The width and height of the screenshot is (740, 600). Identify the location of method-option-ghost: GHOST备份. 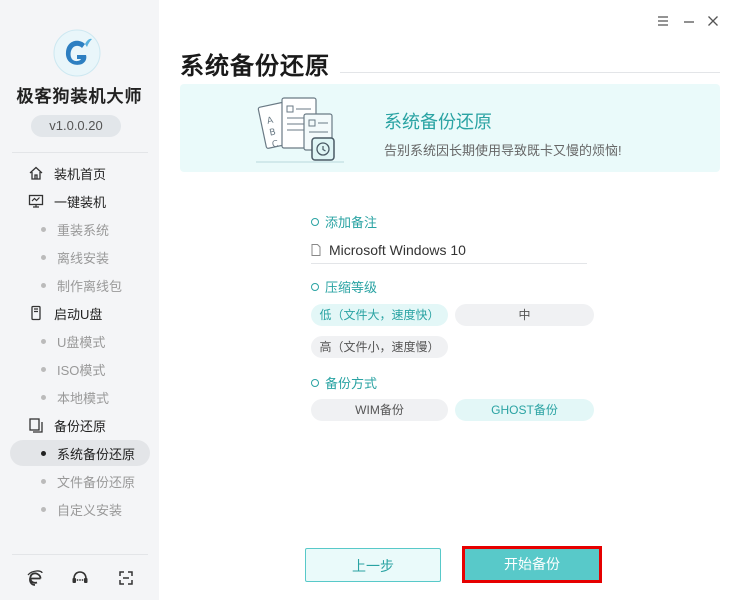
(524, 410).